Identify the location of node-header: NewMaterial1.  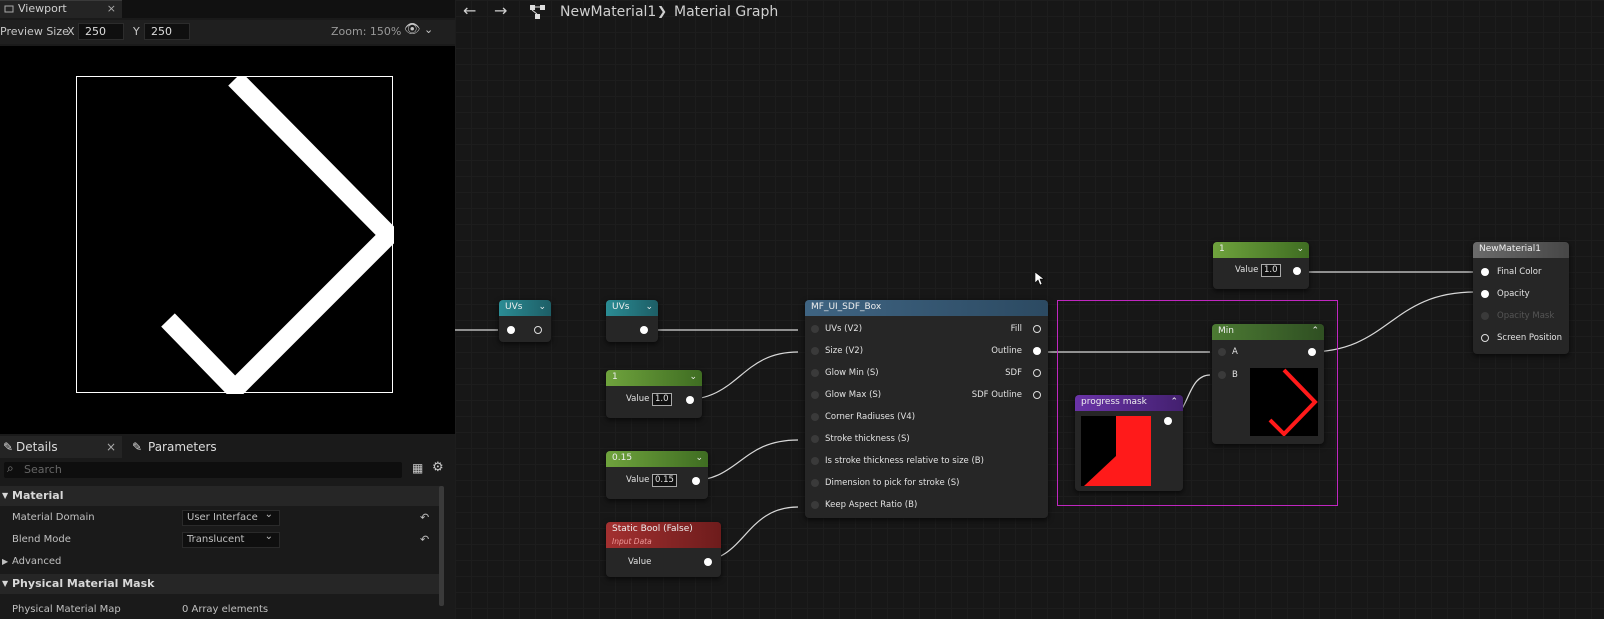
(1521, 250).